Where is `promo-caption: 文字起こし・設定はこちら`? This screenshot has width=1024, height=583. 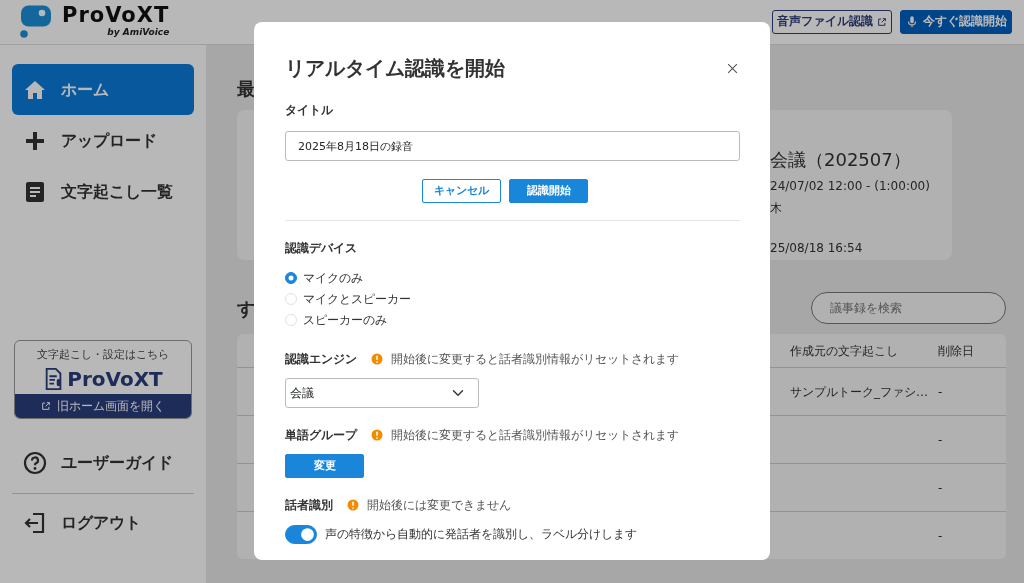
promo-caption: 文字起こし・設定はこちら is located at coordinates (103, 355).